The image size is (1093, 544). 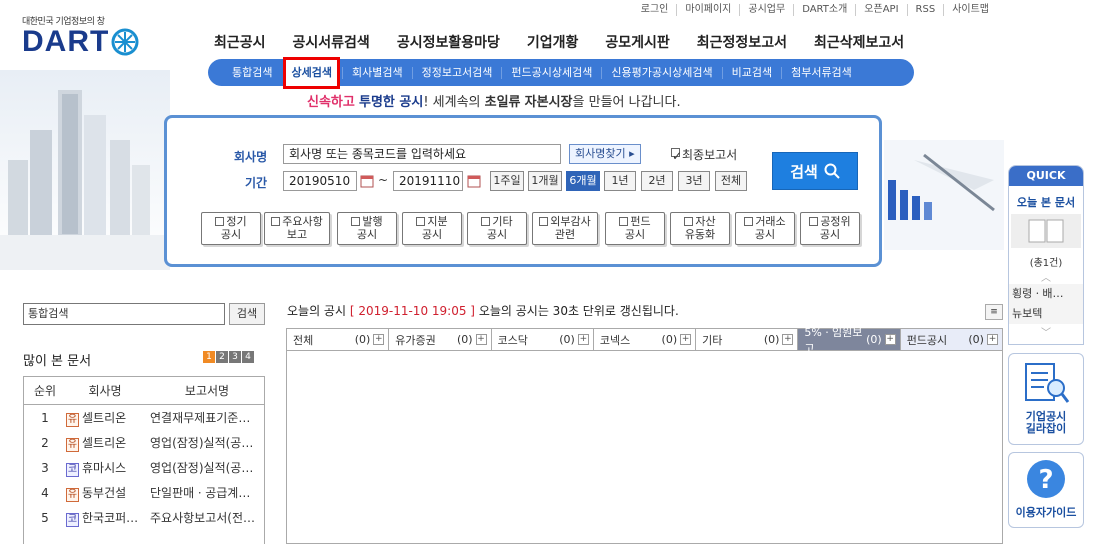 I want to click on period-1month-button: 1개월, so click(x=545, y=181).